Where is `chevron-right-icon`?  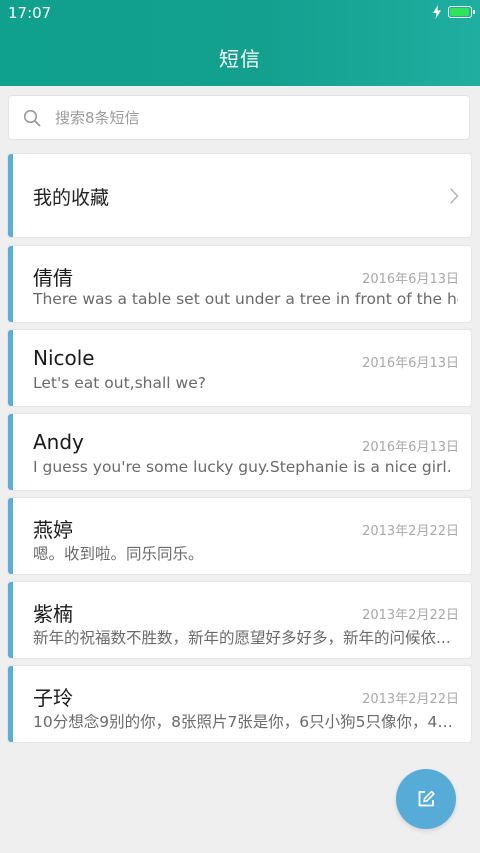 chevron-right-icon is located at coordinates (454, 196).